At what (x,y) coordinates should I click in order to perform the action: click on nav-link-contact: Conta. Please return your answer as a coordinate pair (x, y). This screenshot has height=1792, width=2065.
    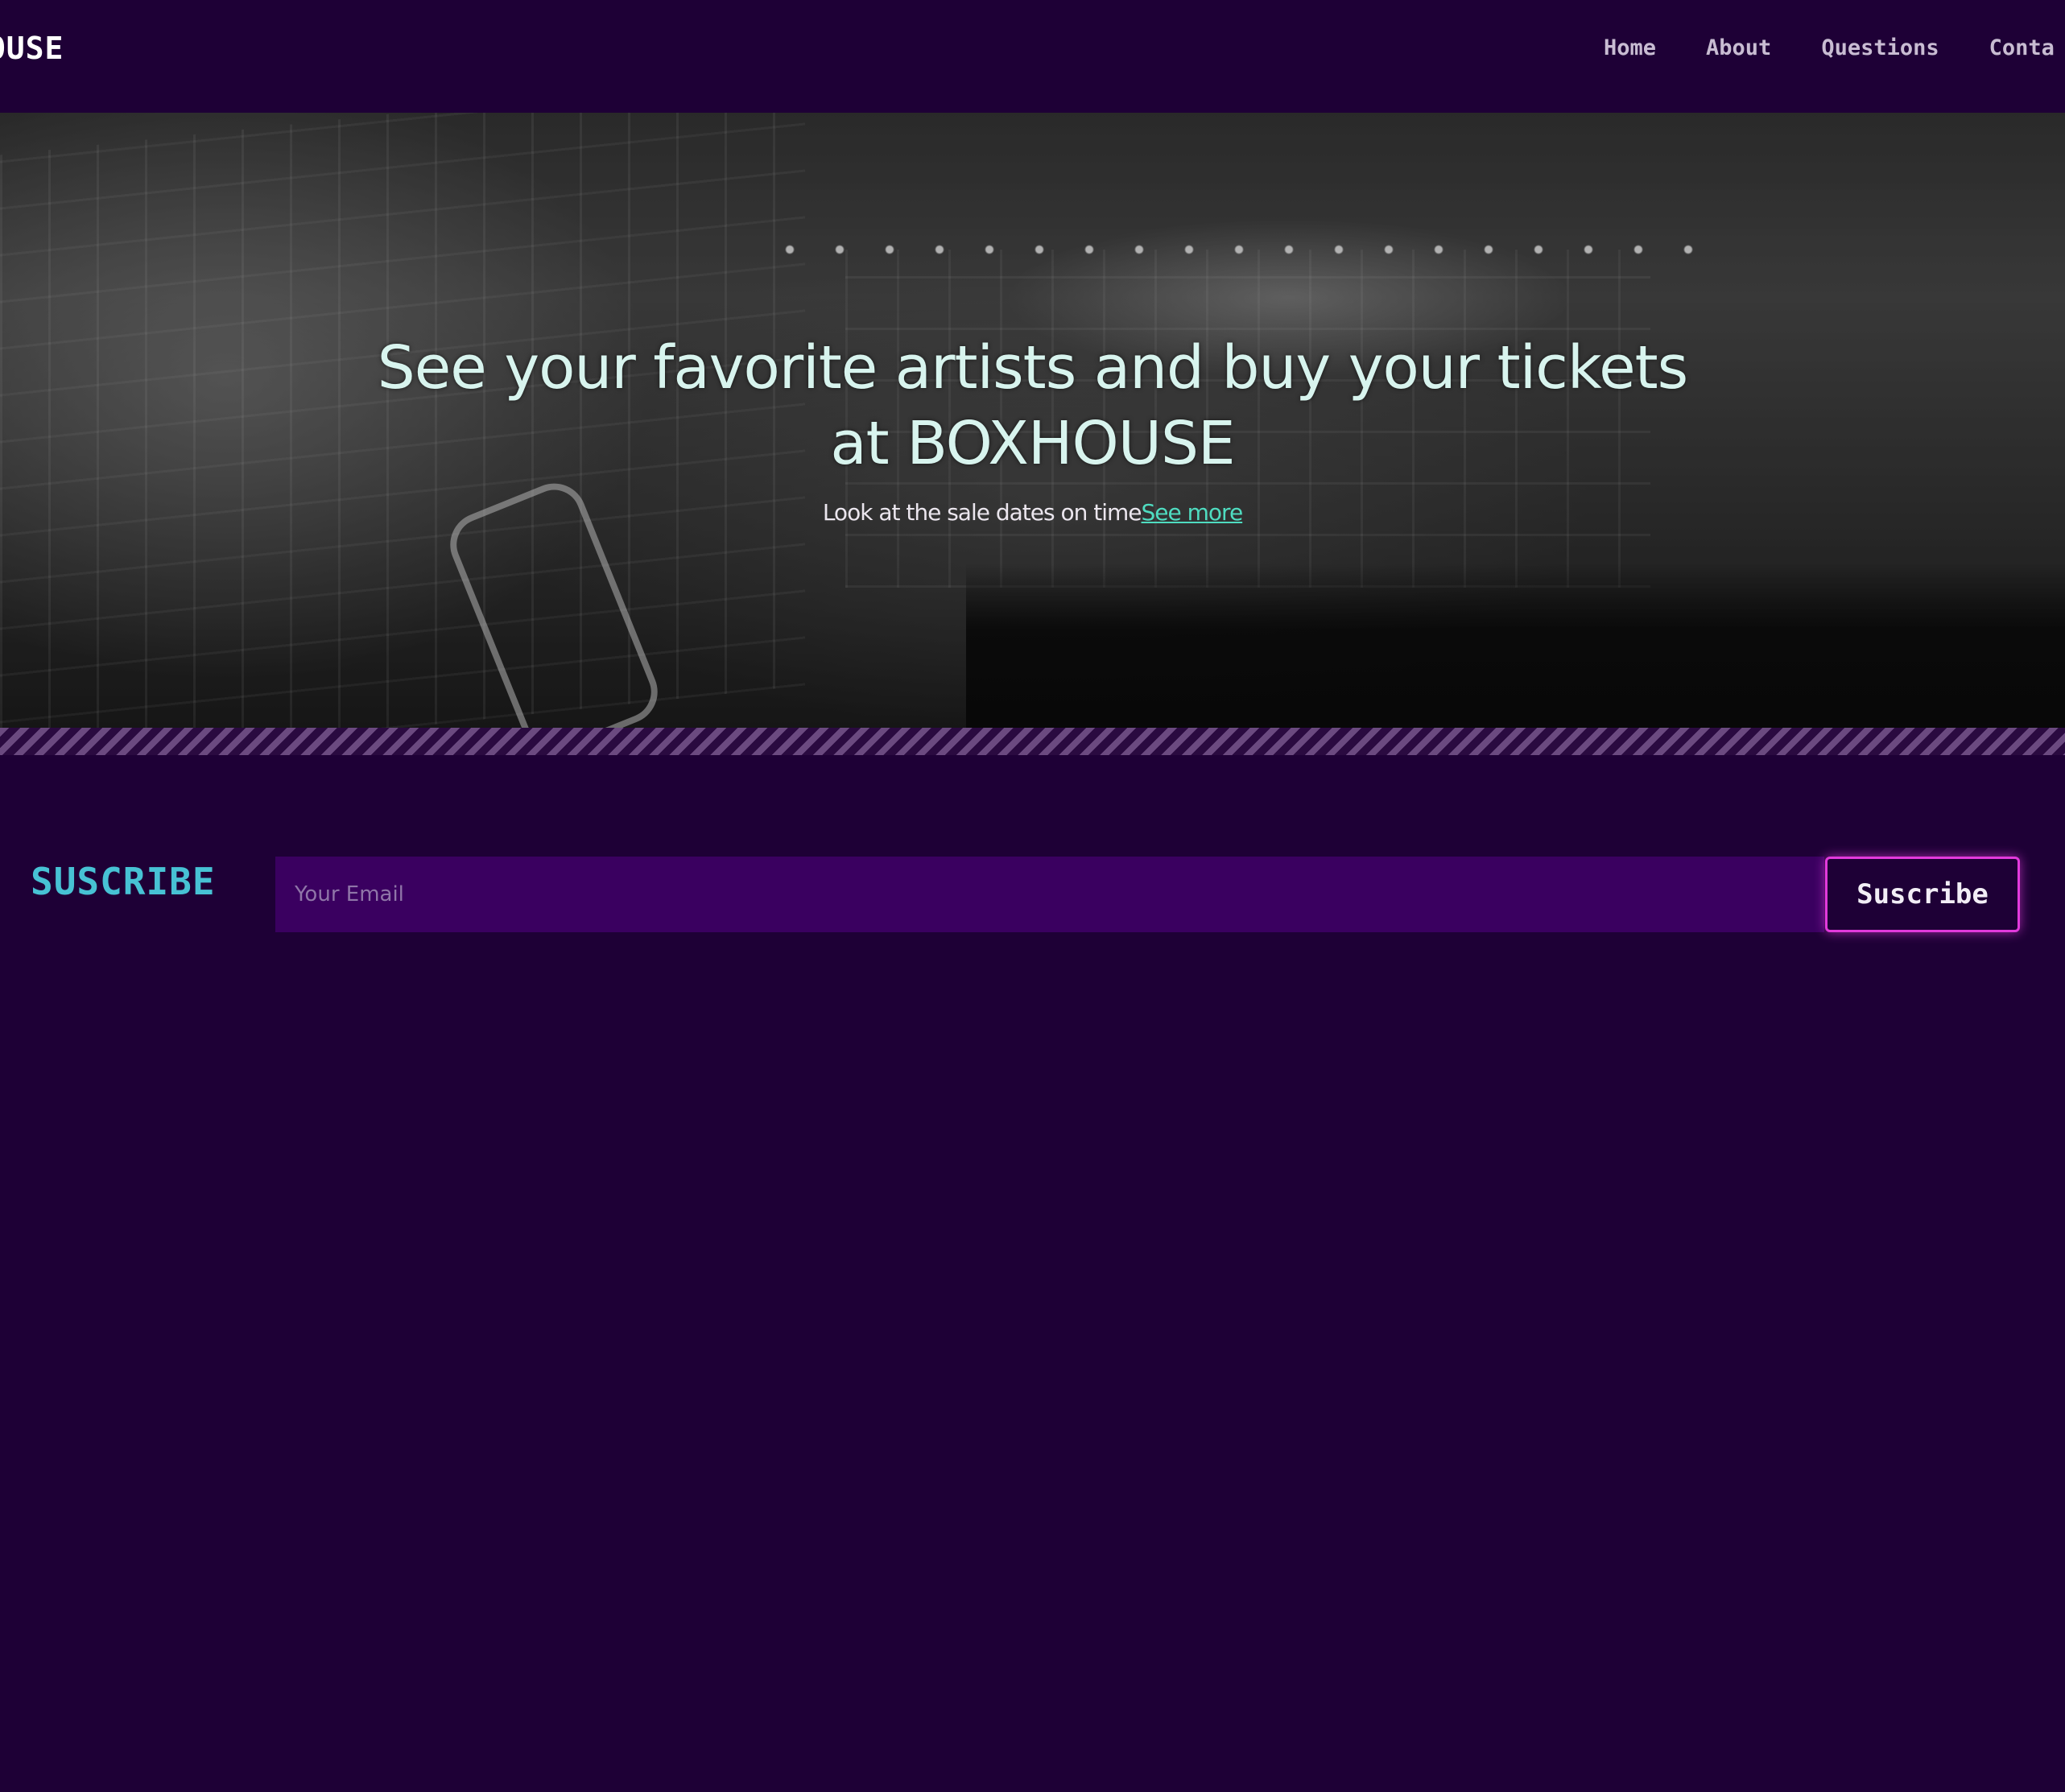
    Looking at the image, I should click on (2022, 47).